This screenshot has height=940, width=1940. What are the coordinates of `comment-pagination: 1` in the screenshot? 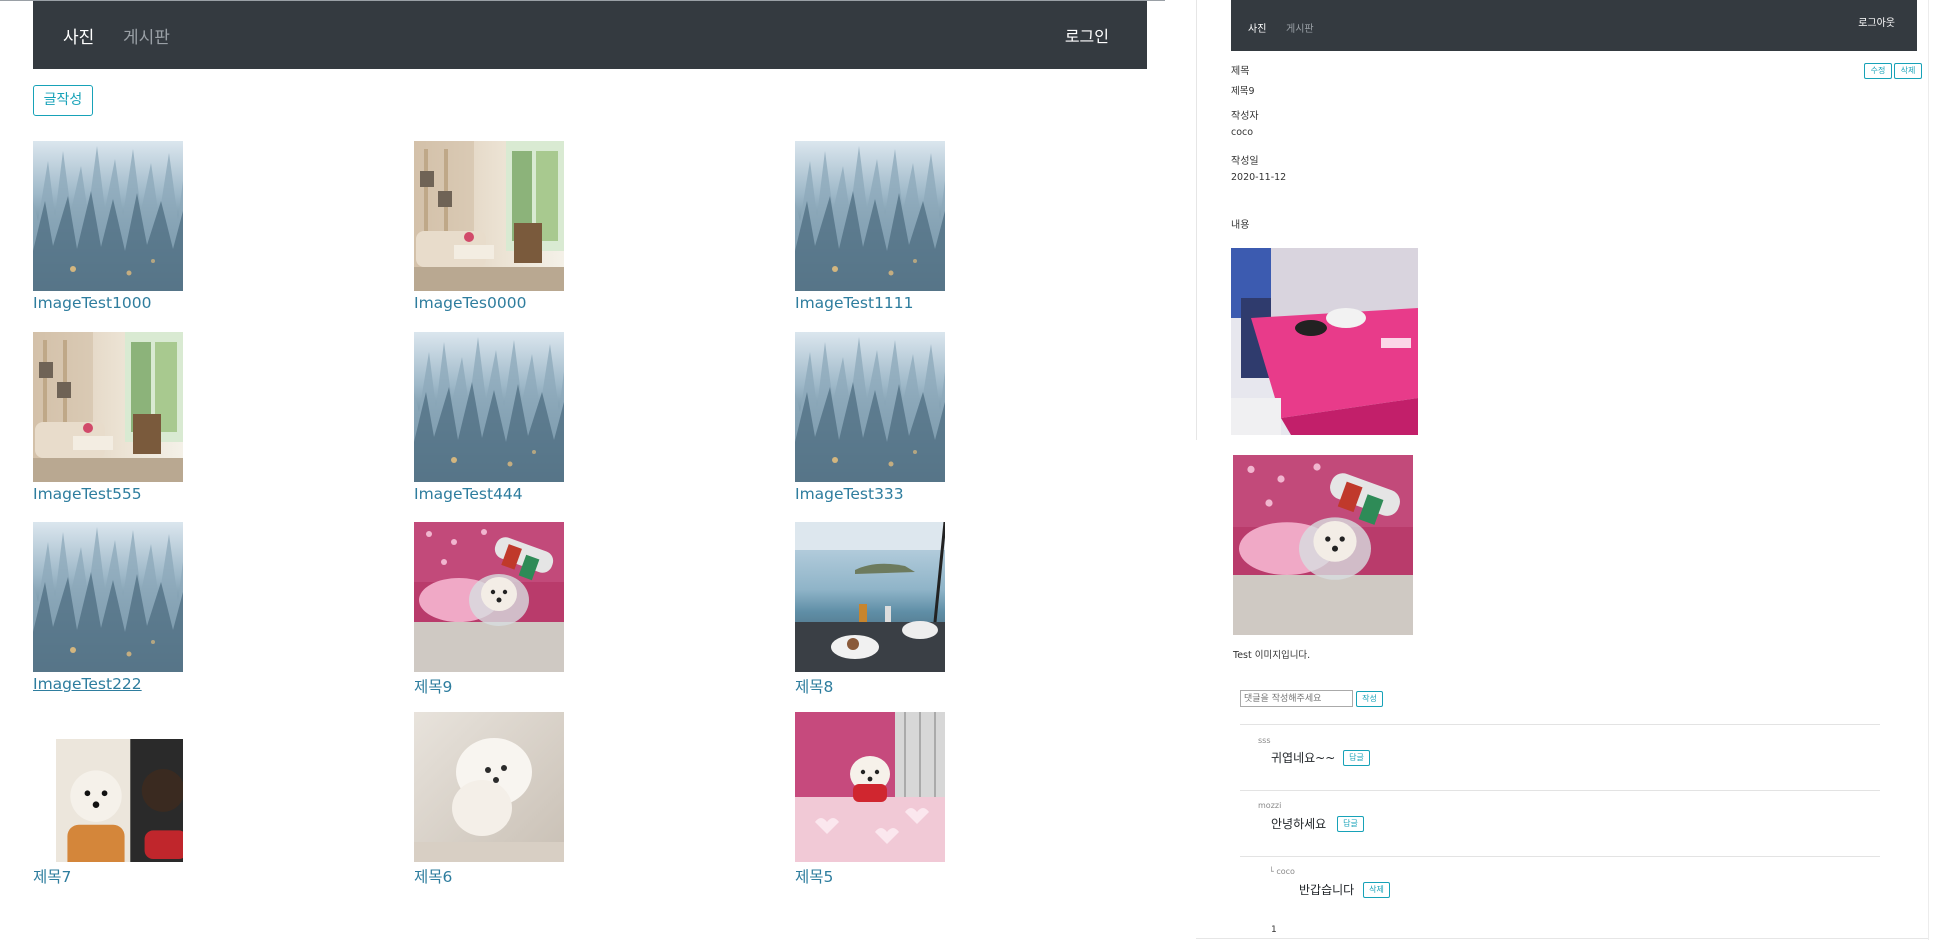 It's located at (1274, 930).